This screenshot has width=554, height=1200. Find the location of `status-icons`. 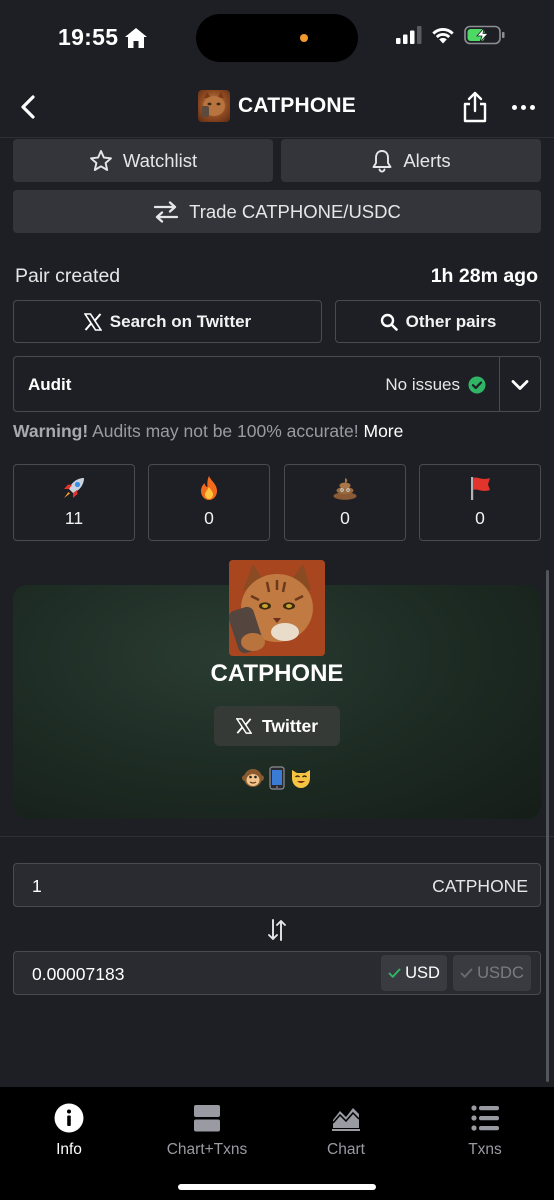

status-icons is located at coordinates (451, 35).